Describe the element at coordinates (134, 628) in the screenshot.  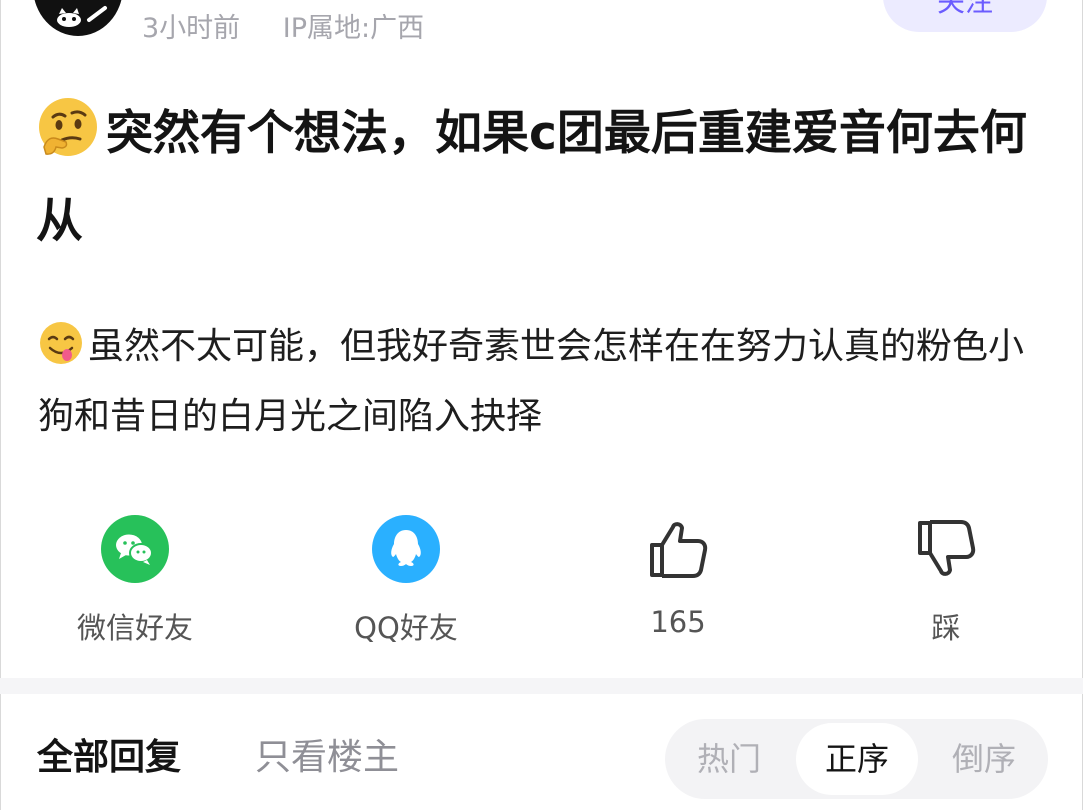
I see `share-wechat-label: 微信好友` at that location.